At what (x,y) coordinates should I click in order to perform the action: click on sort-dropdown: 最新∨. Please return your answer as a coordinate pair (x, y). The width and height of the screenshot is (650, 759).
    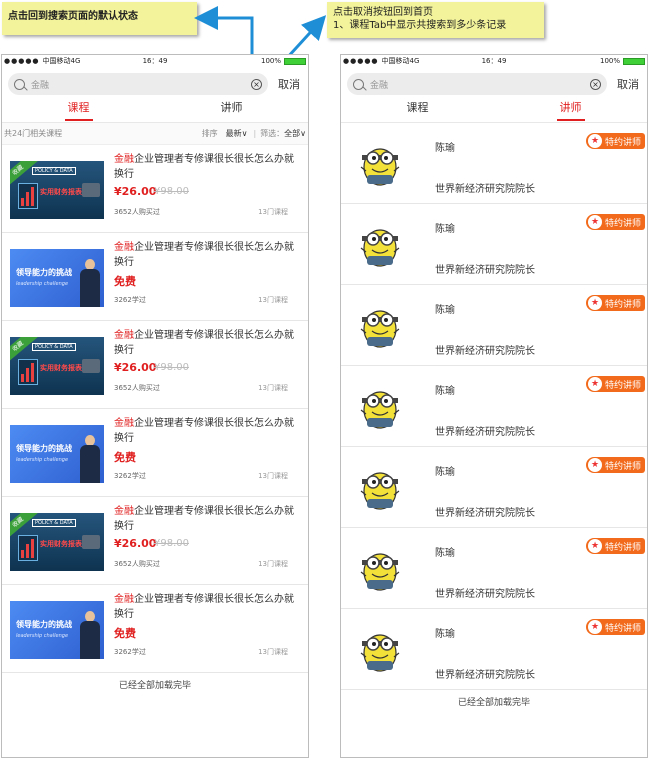
    Looking at the image, I should click on (237, 133).